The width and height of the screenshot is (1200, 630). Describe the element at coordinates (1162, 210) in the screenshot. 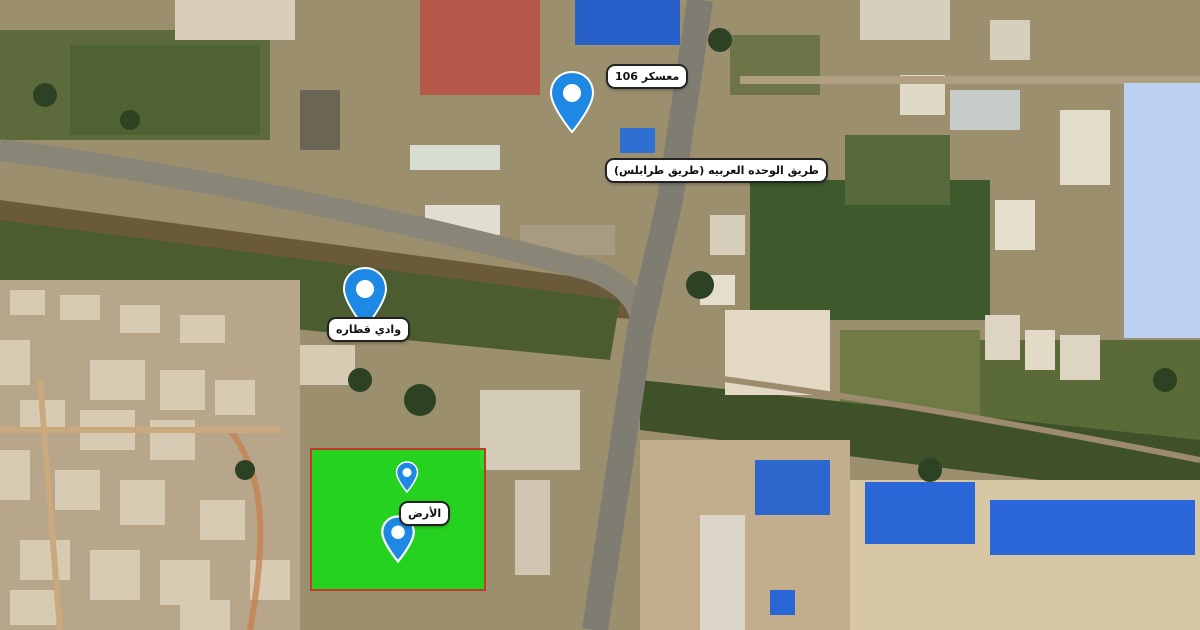

I see `side-panel` at that location.